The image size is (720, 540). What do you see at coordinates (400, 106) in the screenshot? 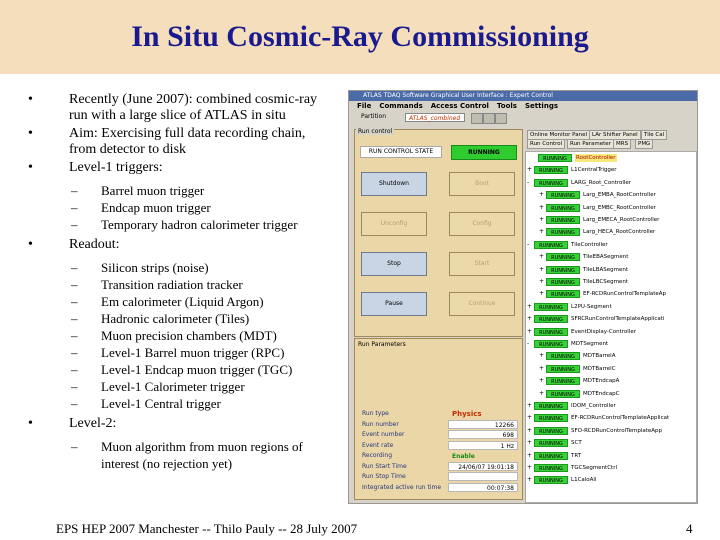
I see `menu-item: Commands` at bounding box center [400, 106].